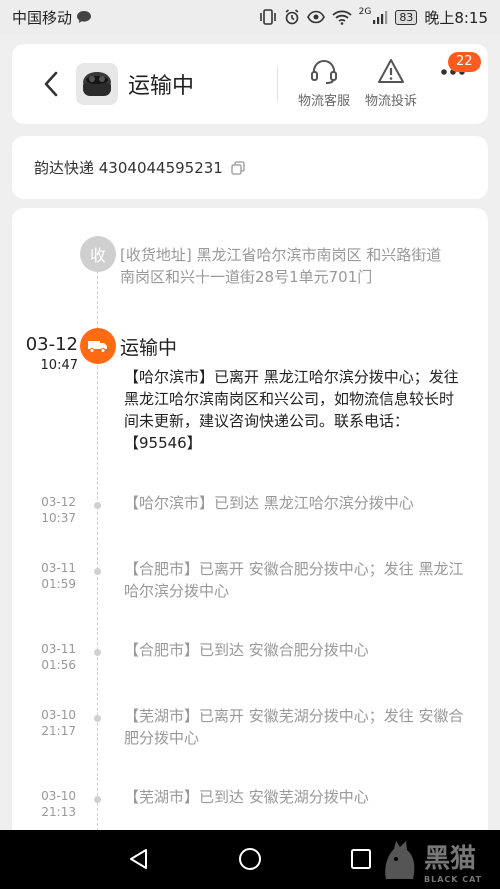  I want to click on circle-home-icon, so click(250, 859).